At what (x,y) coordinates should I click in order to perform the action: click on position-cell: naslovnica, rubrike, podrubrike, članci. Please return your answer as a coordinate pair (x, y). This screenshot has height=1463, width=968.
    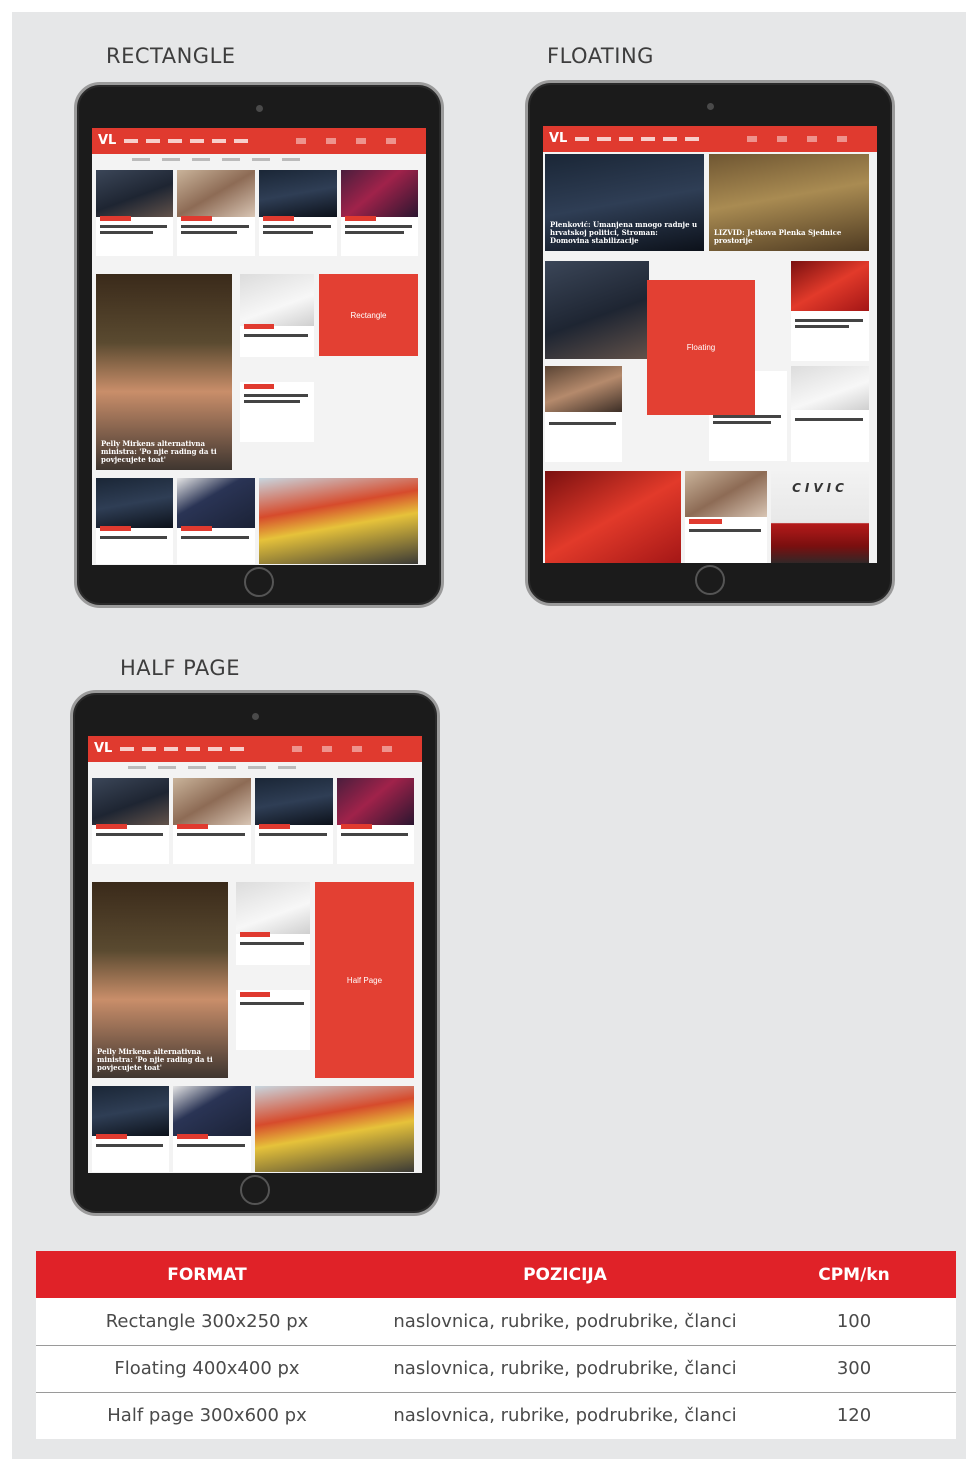
    Looking at the image, I should click on (565, 1322).